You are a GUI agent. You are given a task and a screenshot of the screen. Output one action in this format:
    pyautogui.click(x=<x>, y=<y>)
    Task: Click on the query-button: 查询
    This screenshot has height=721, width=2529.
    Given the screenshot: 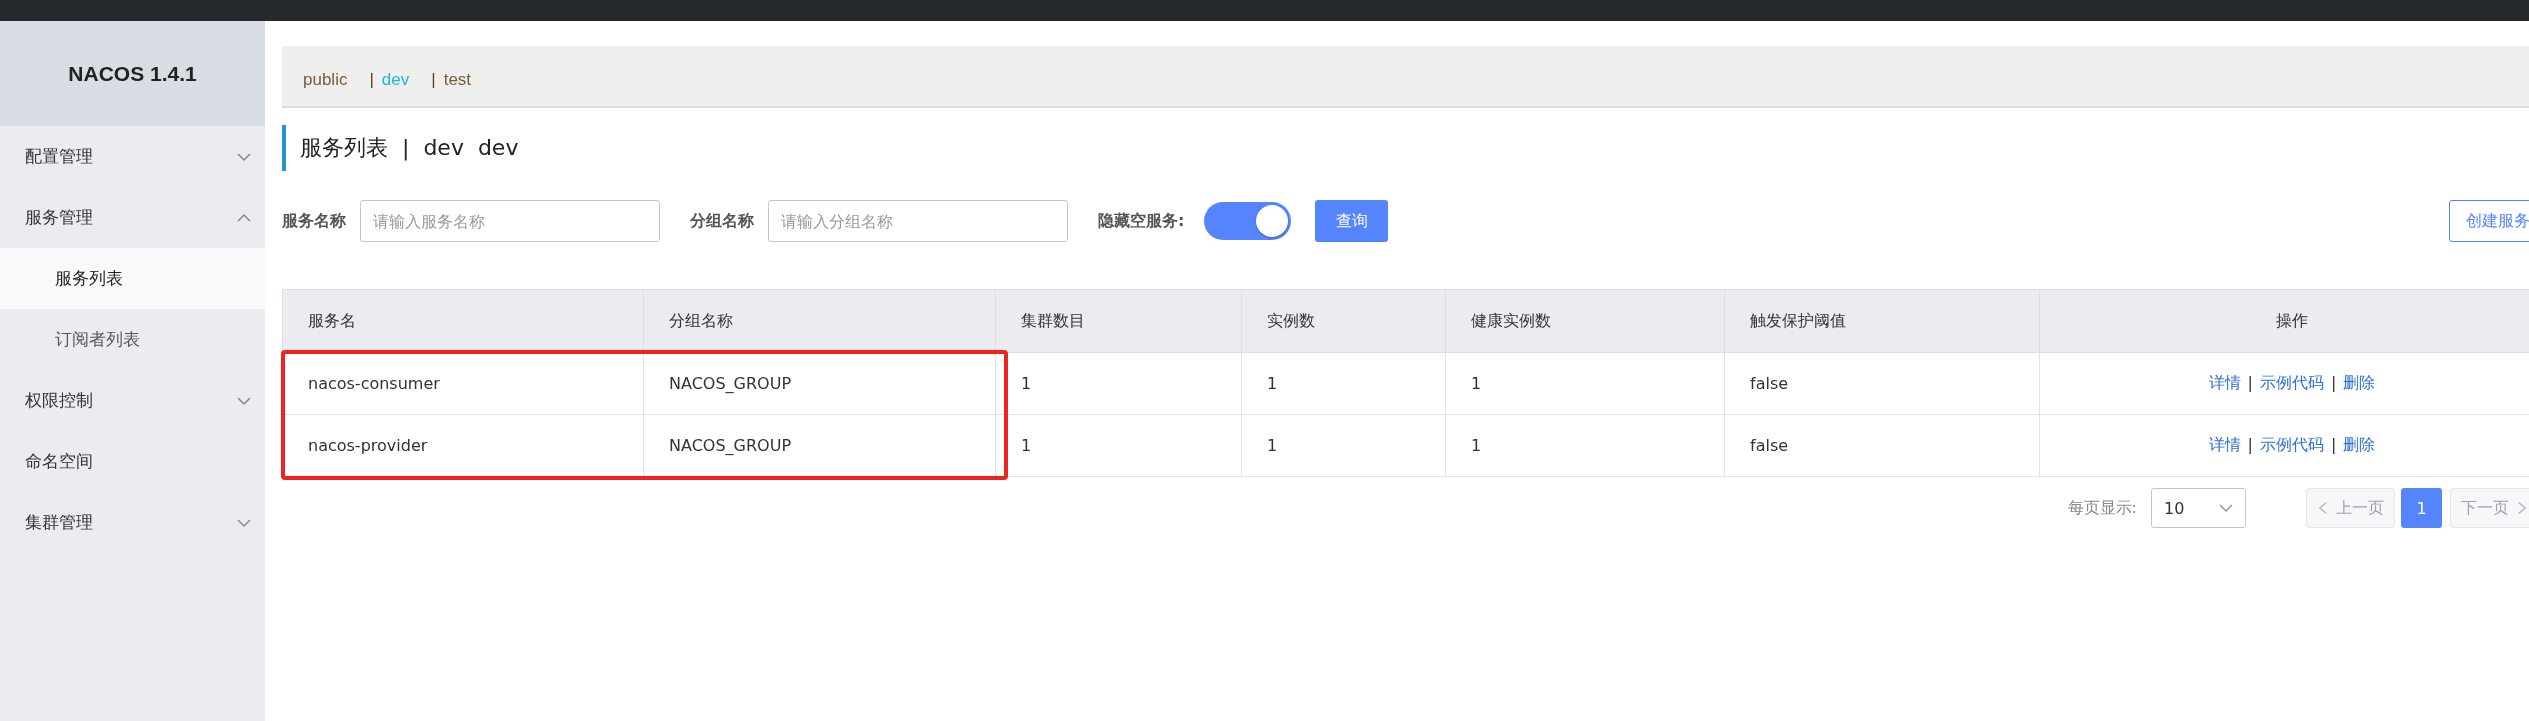 What is the action you would take?
    pyautogui.click(x=1352, y=221)
    